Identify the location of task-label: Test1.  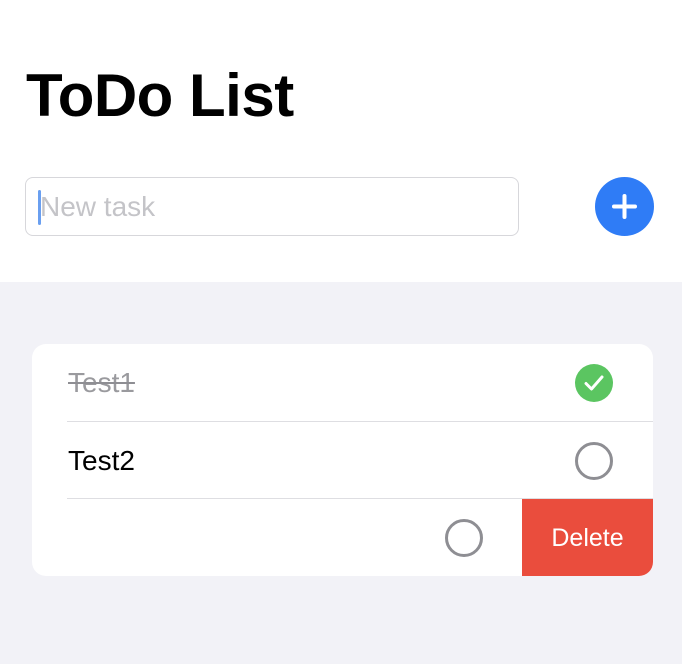
(101, 382).